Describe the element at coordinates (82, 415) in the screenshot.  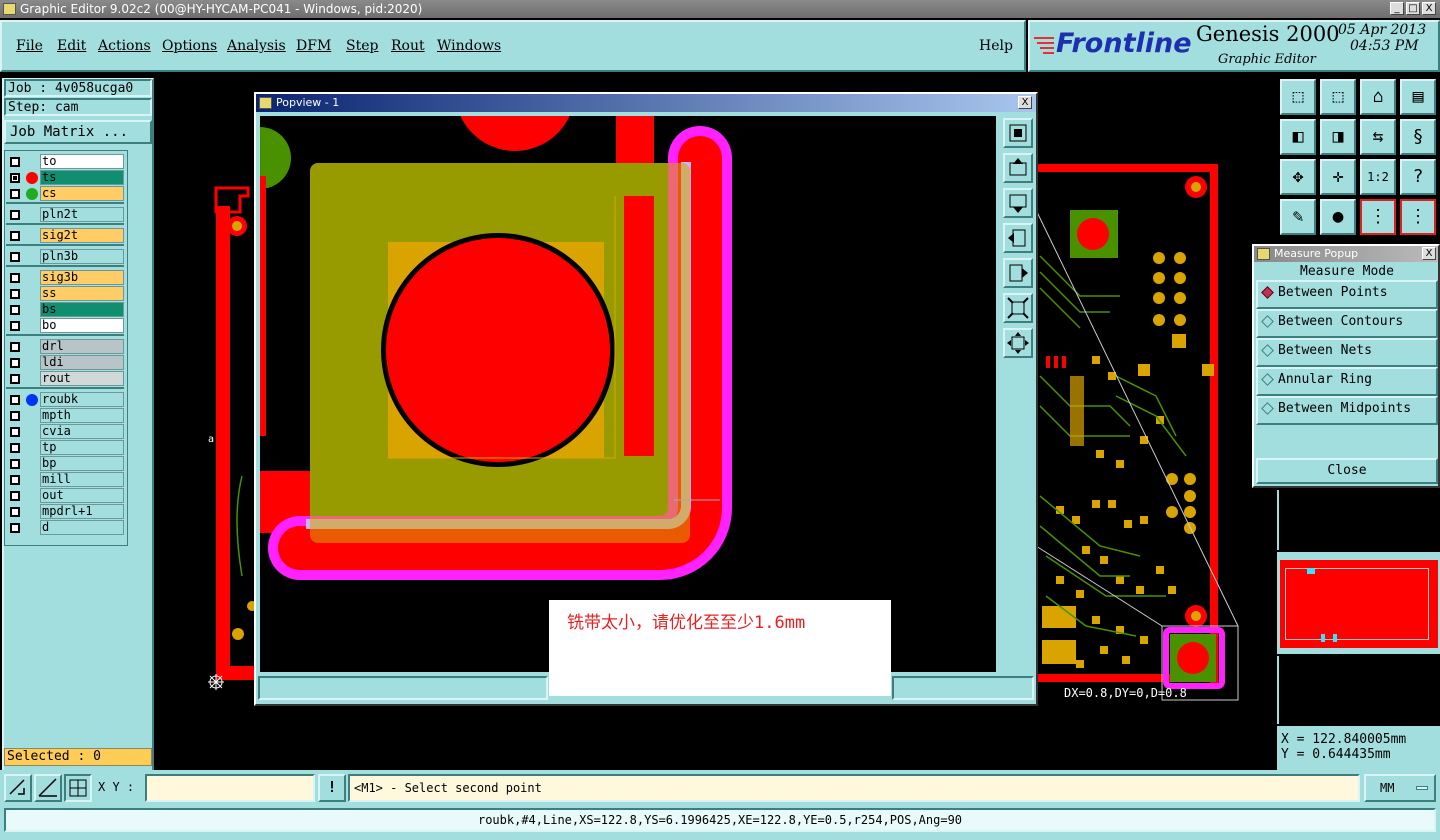
I see `layer-name: mpth` at that location.